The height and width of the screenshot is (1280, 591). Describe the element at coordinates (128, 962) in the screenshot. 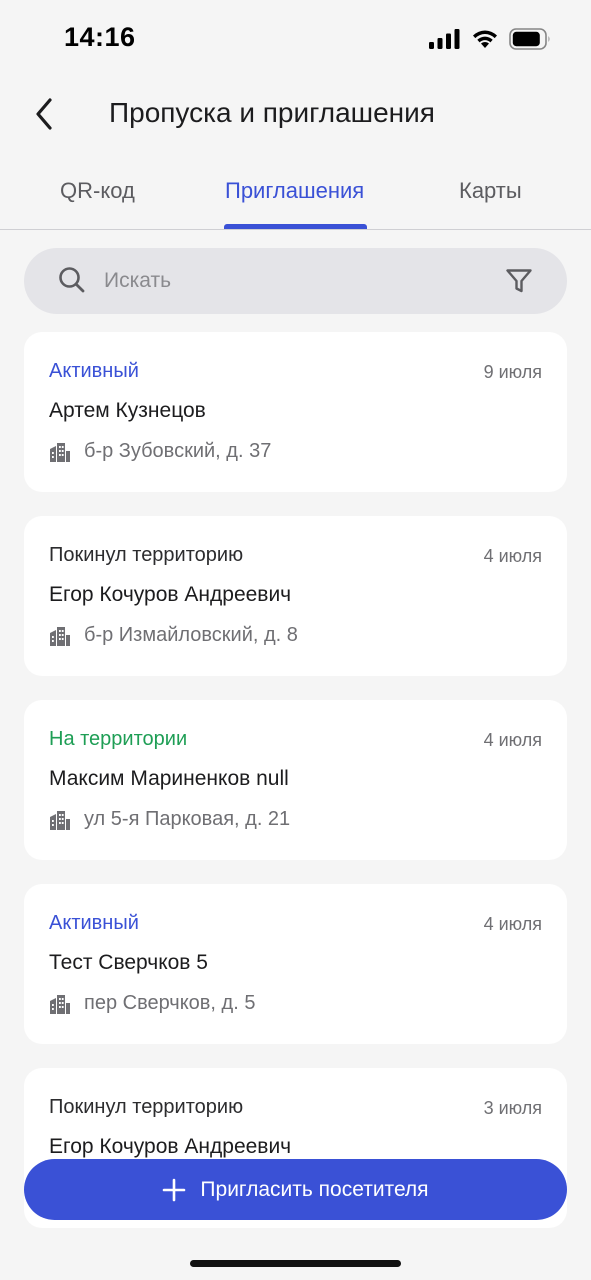

I see `visitor-name: Тест Сверчков 5` at that location.